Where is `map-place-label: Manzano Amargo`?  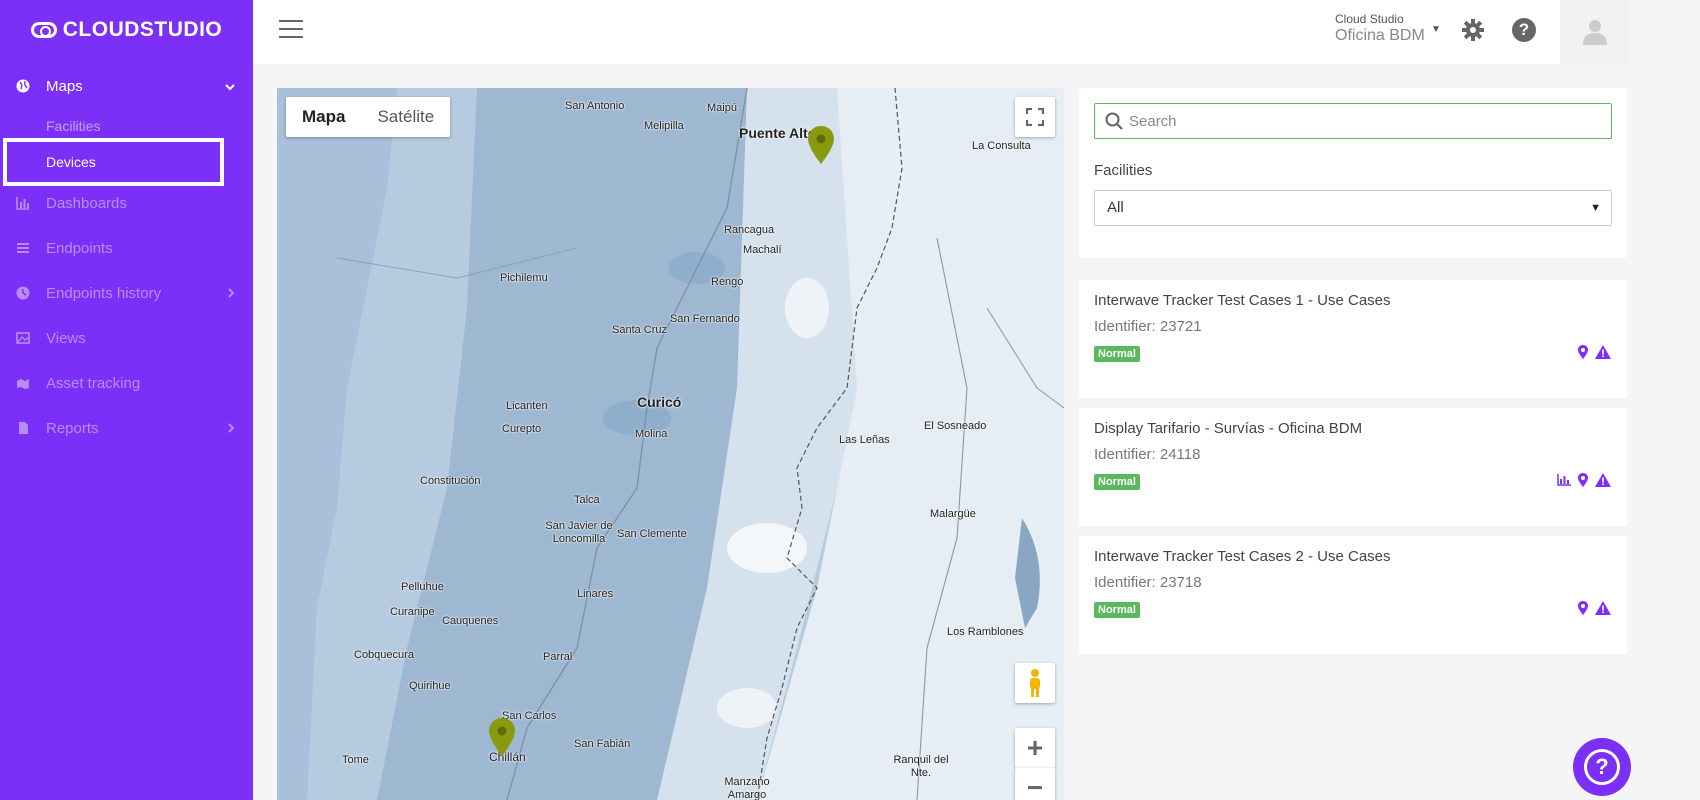
map-place-label: Manzano Amargo is located at coordinates (747, 788).